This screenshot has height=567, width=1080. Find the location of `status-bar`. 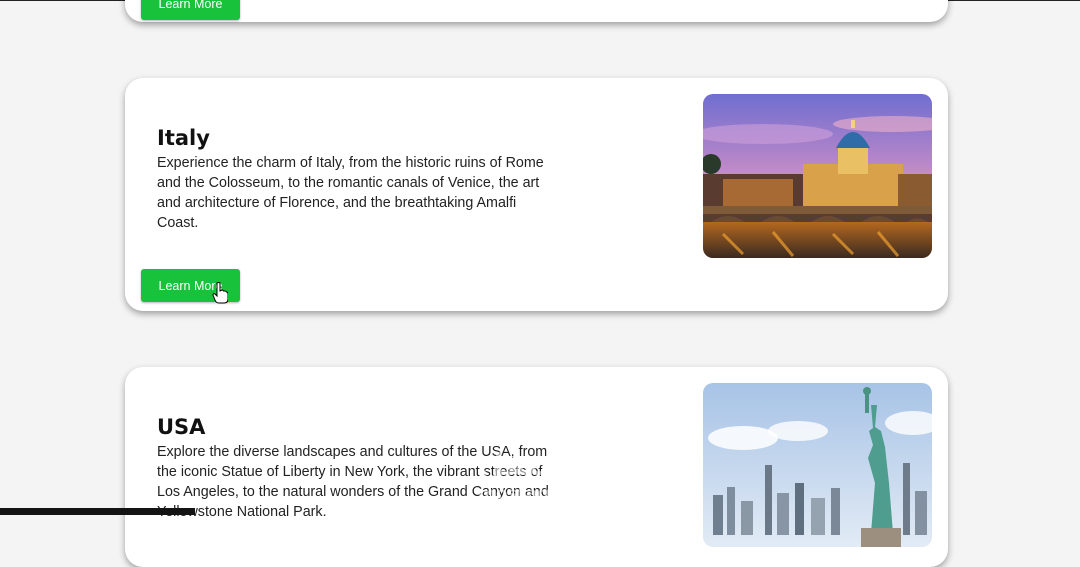

status-bar is located at coordinates (97, 511).